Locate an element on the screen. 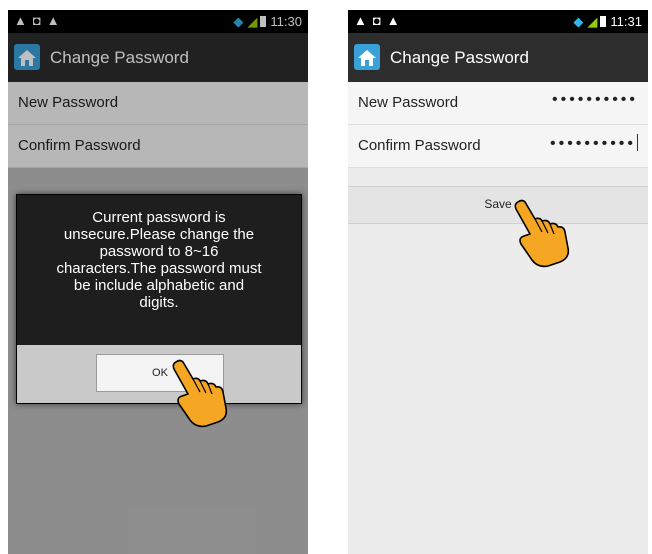 This screenshot has width=652, height=554. confirm-password-value: •••••••••• is located at coordinates (592, 143).